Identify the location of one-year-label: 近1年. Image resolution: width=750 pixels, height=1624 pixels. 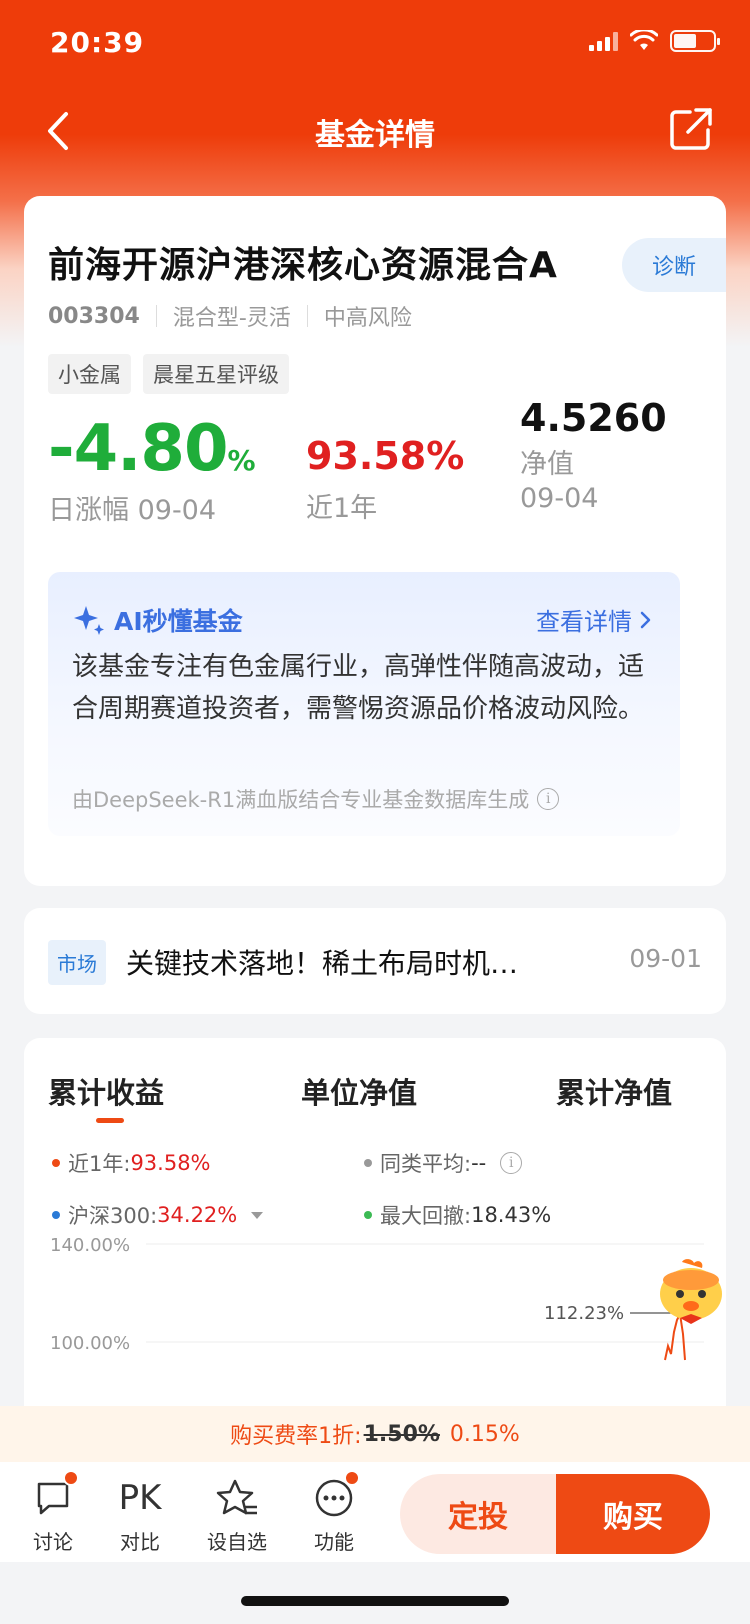
(342, 508).